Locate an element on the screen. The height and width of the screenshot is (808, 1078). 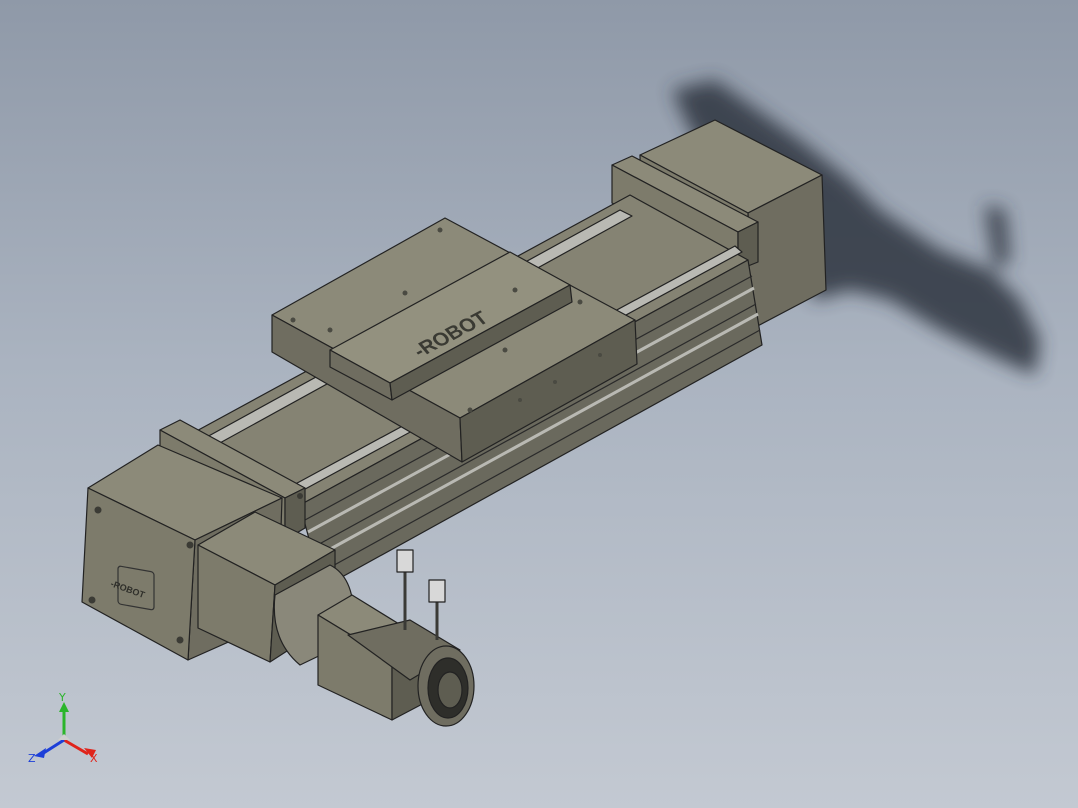
z-axis-label: Z is located at coordinates (32, 758).